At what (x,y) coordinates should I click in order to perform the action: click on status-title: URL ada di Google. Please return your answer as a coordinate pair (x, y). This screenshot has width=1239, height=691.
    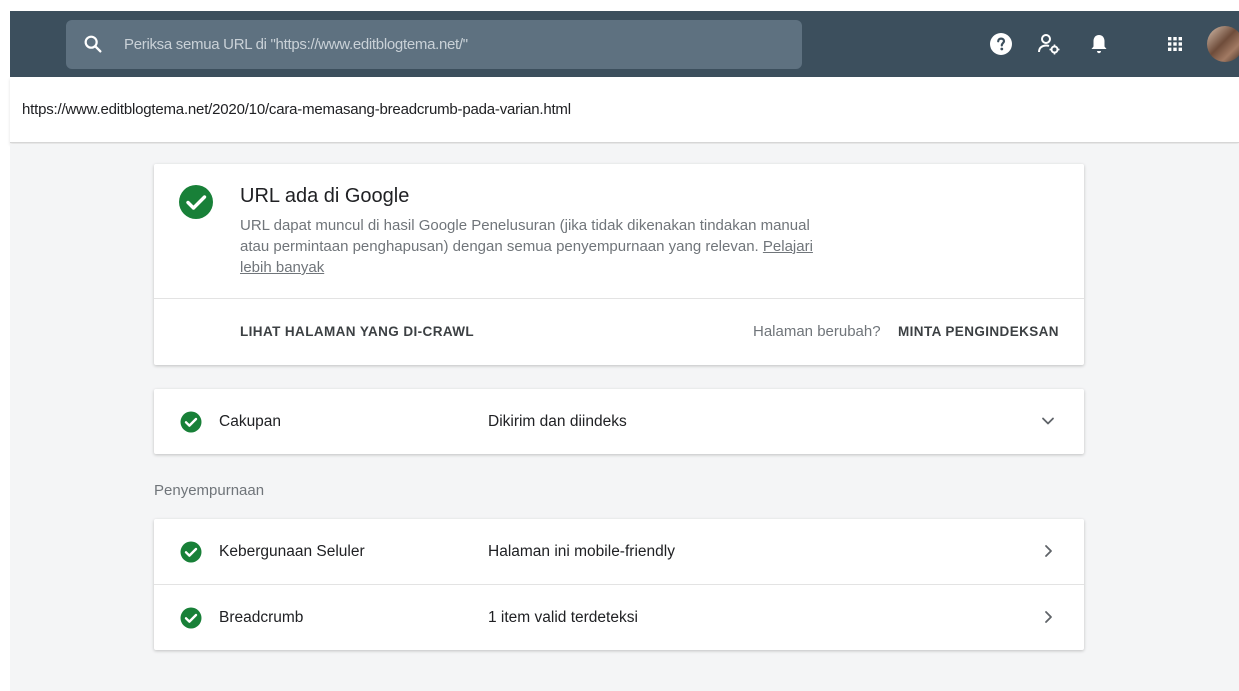
    Looking at the image, I should click on (325, 196).